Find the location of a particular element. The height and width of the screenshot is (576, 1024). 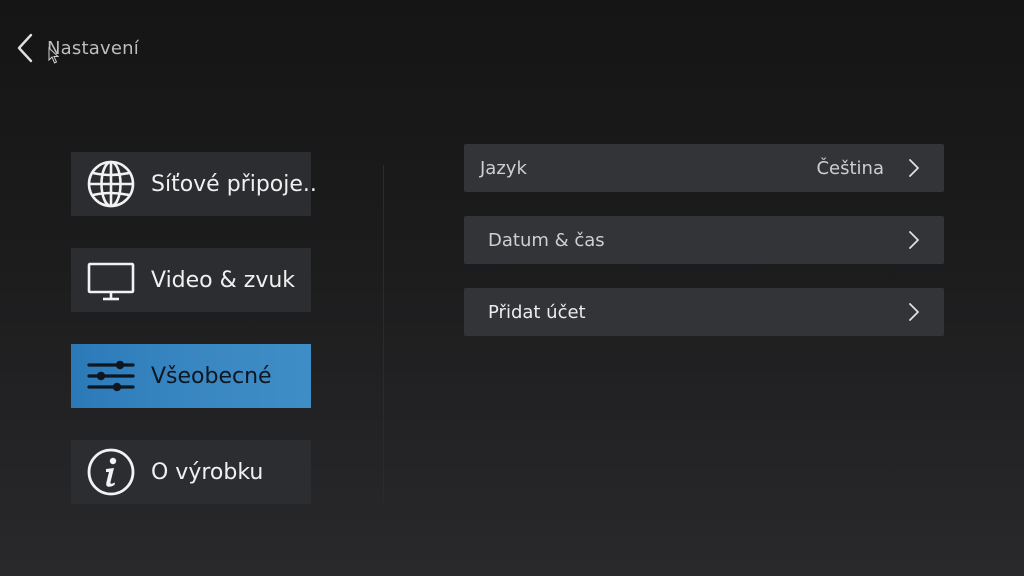

column-divider is located at coordinates (383, 334).